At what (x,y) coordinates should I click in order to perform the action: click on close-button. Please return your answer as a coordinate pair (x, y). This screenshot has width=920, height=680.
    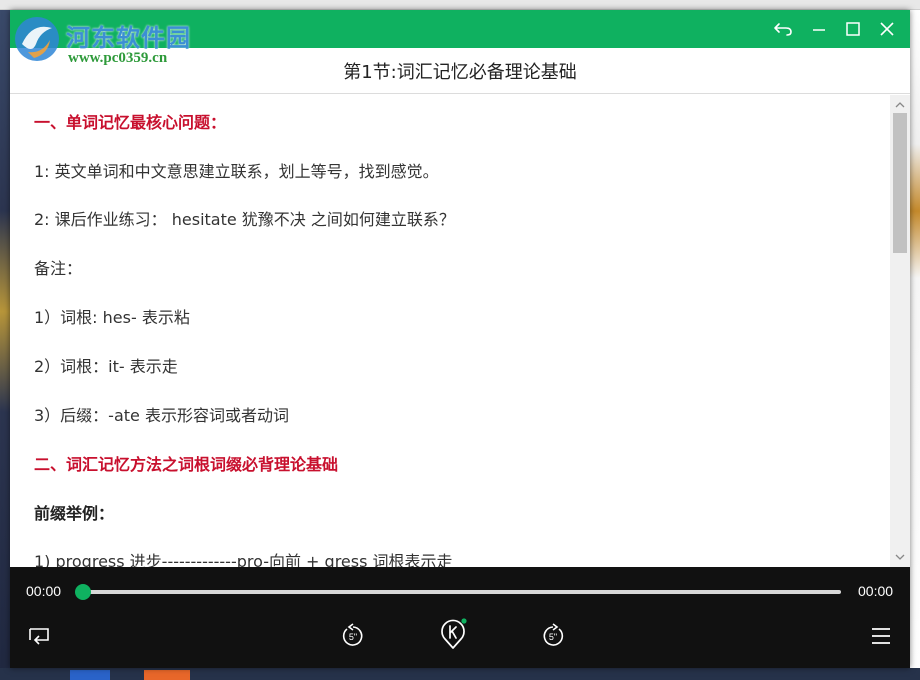
    Looking at the image, I should click on (887, 29).